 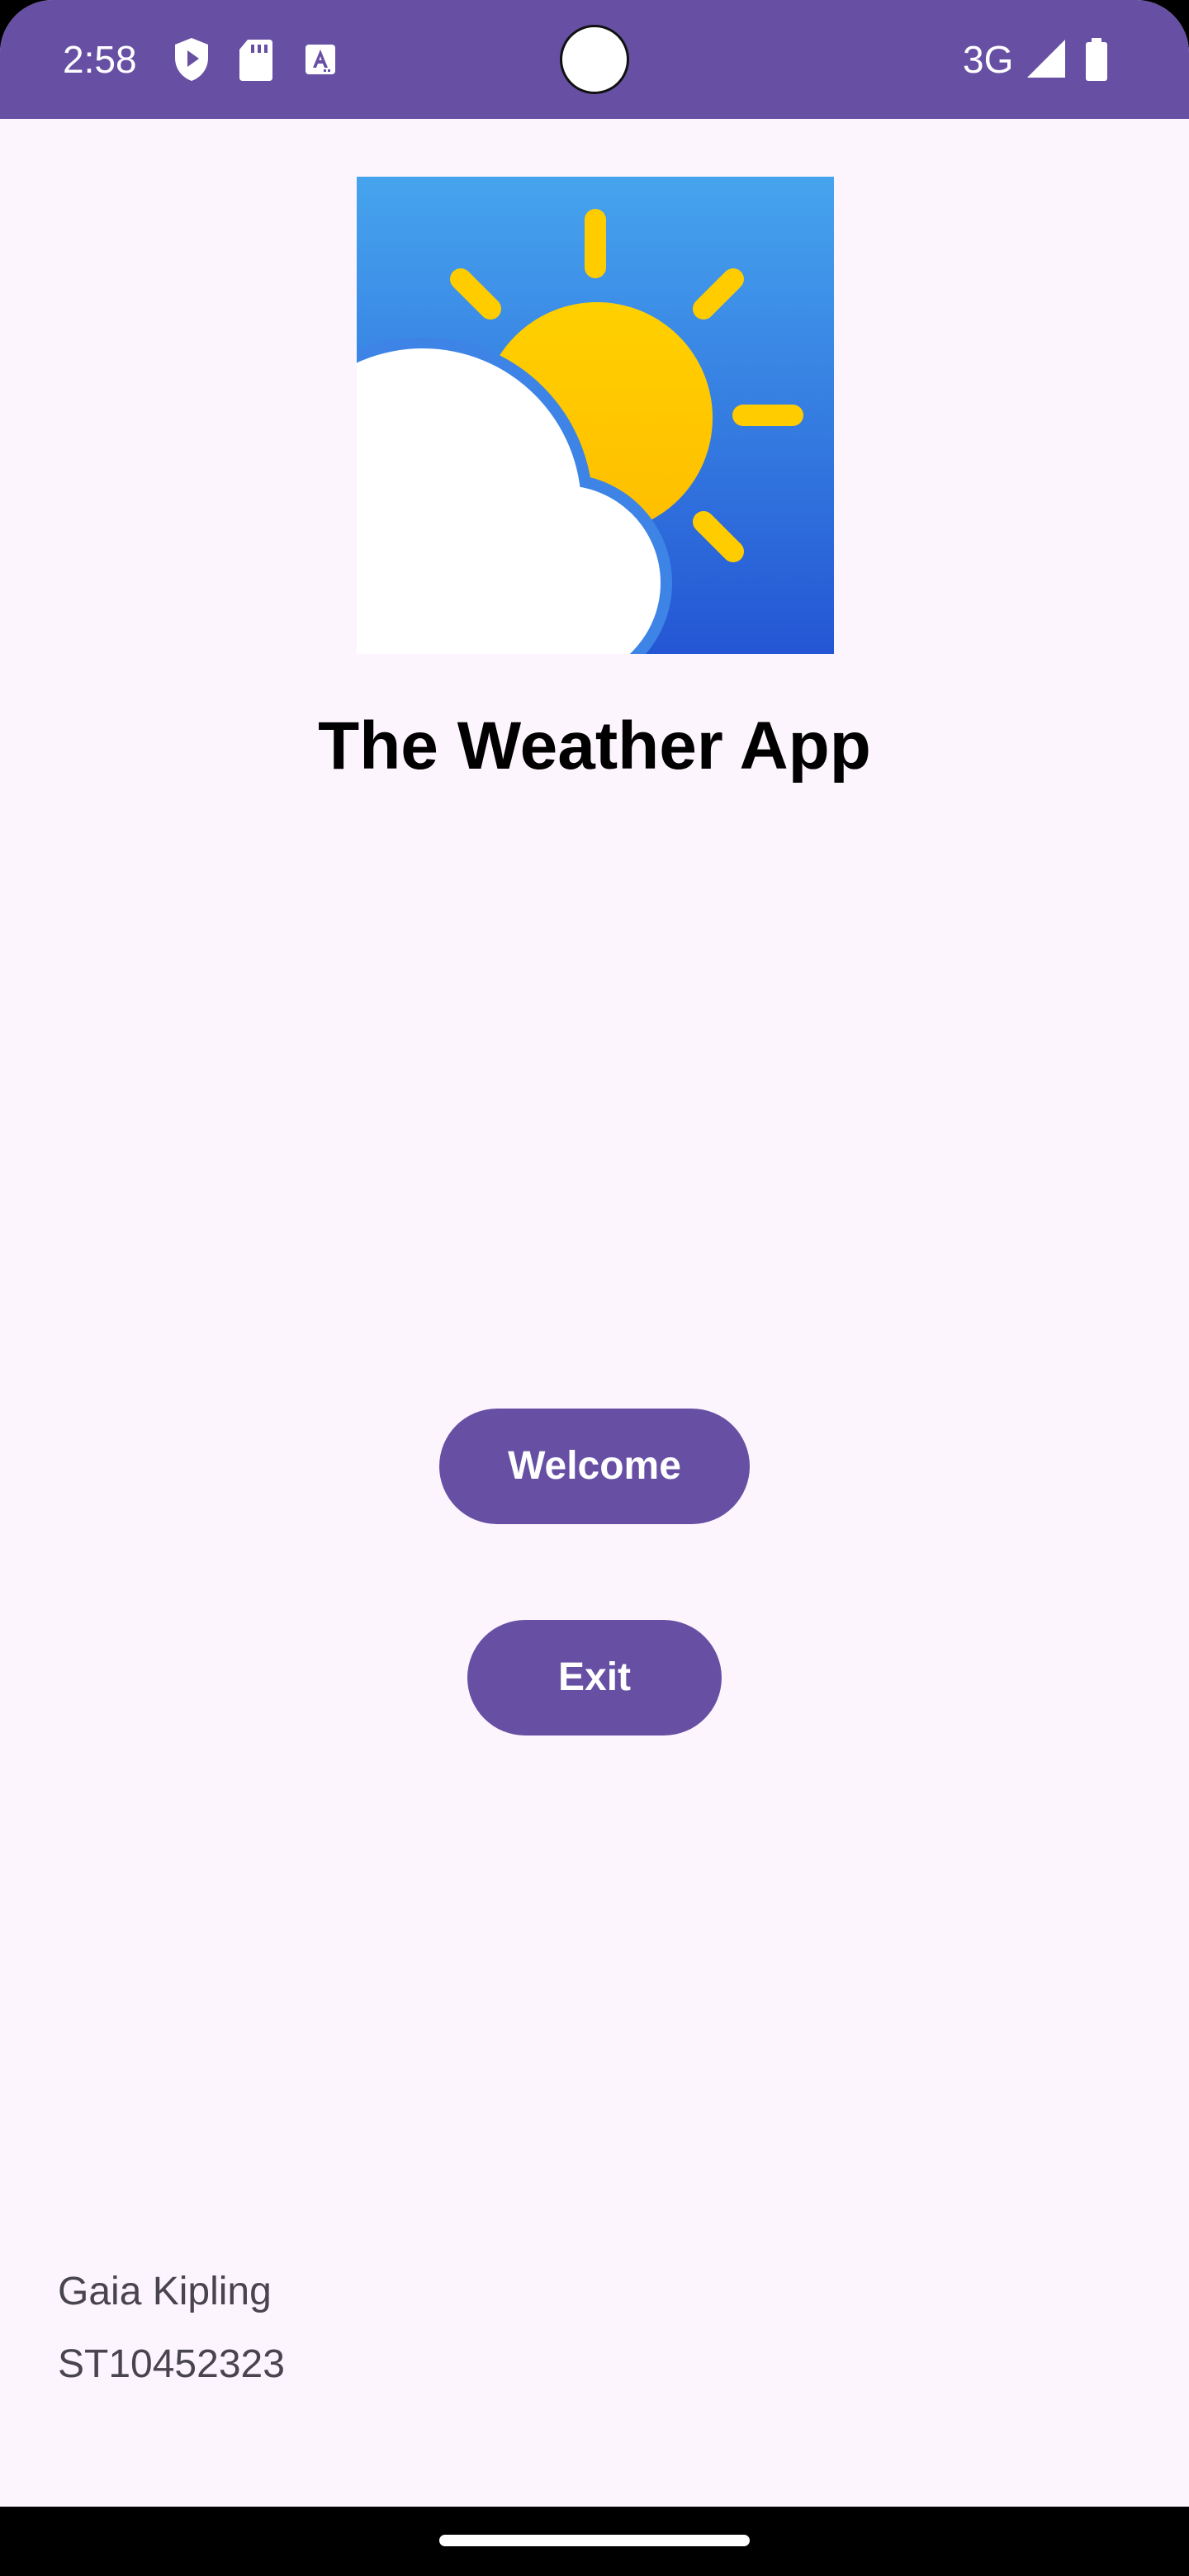 I want to click on network-type-label: 3G, so click(x=988, y=59).